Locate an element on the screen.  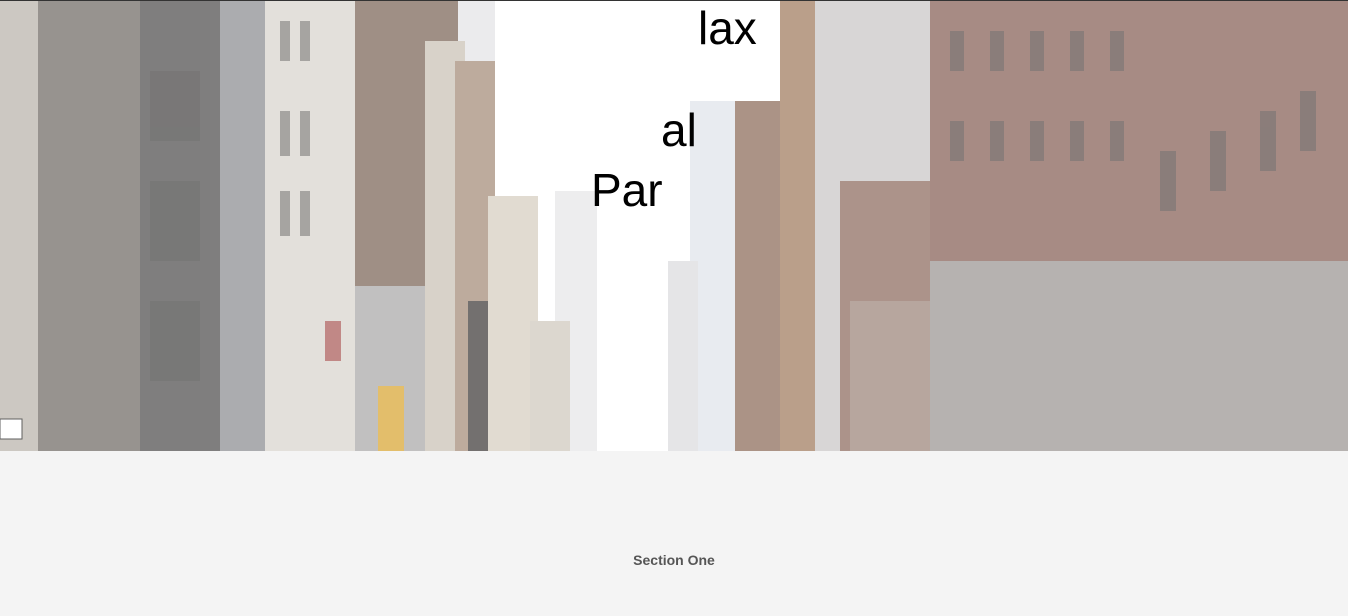
parallax-word-par: Par is located at coordinates (627, 190).